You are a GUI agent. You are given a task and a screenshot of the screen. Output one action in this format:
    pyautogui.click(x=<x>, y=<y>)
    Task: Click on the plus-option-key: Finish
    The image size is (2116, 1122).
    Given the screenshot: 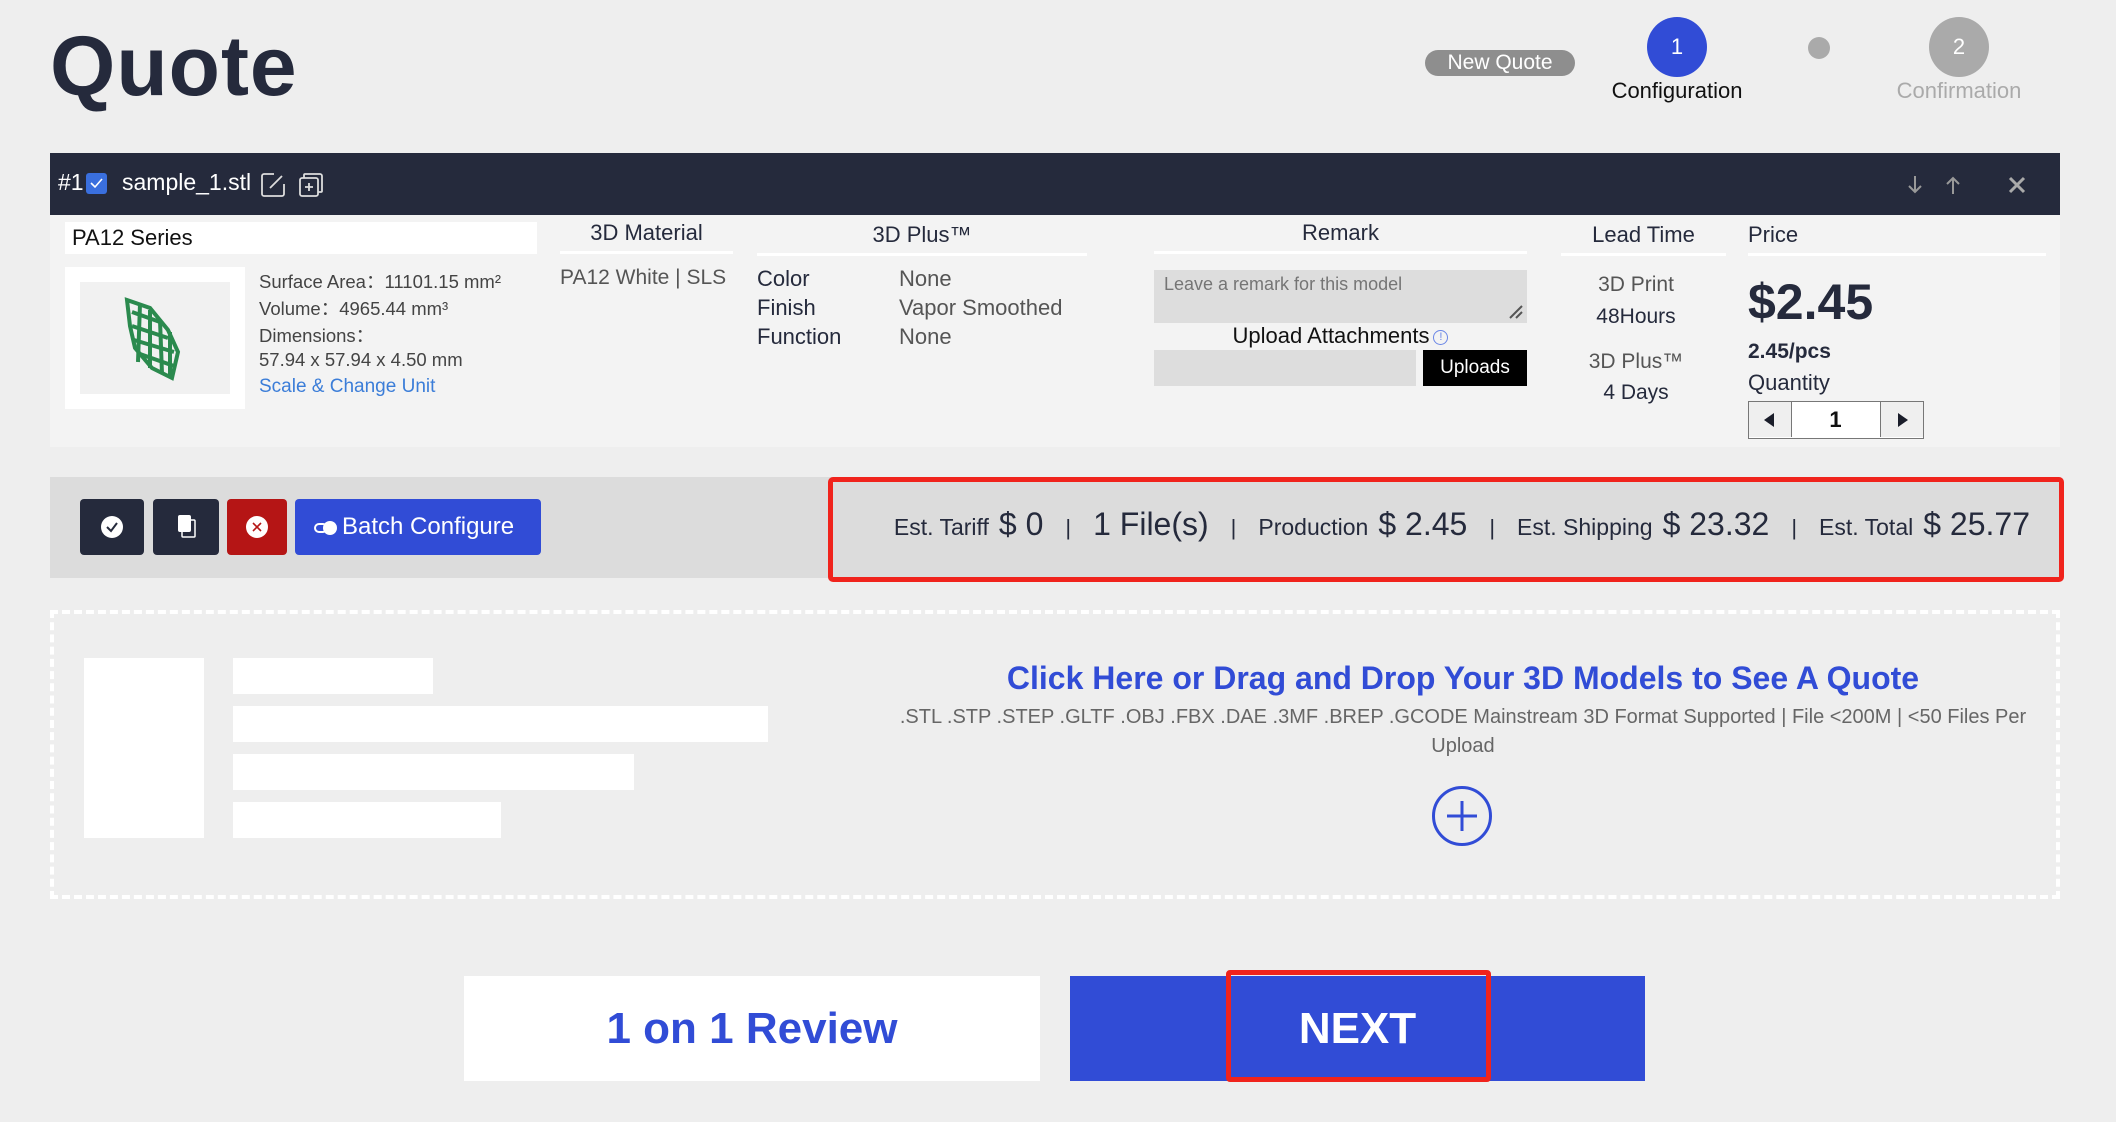 What is the action you would take?
    pyautogui.click(x=786, y=307)
    